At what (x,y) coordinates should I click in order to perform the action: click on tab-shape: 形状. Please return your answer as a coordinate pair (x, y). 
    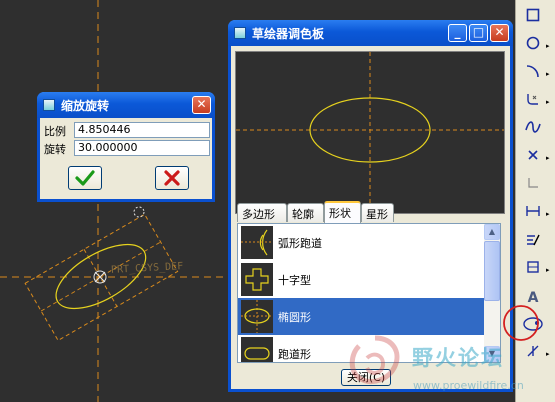
    Looking at the image, I should click on (342, 212).